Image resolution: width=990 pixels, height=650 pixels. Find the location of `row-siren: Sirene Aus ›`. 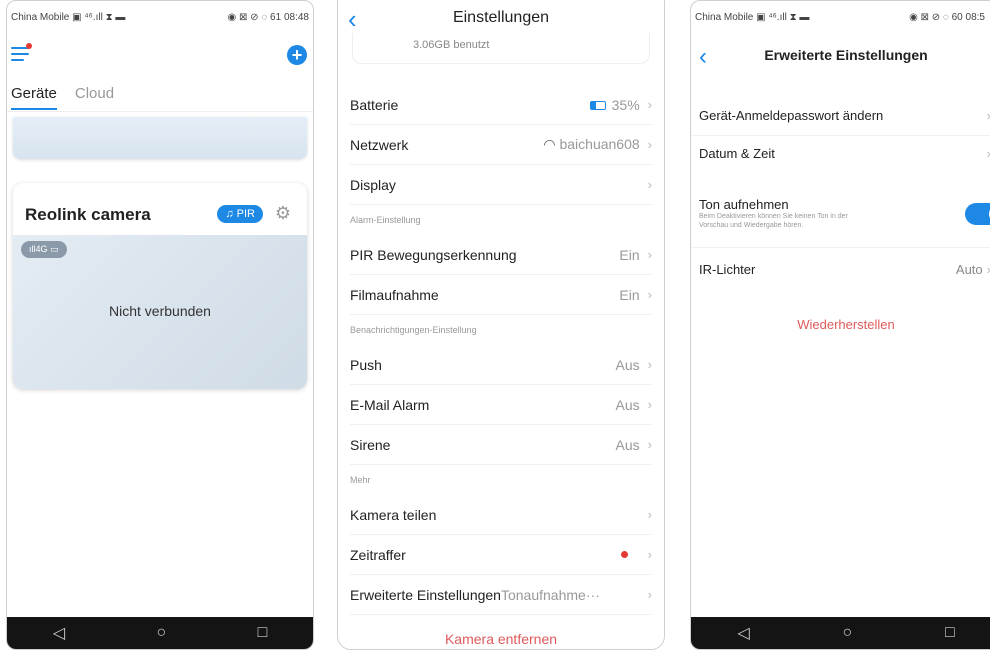

row-siren: Sirene Aus › is located at coordinates (501, 445).